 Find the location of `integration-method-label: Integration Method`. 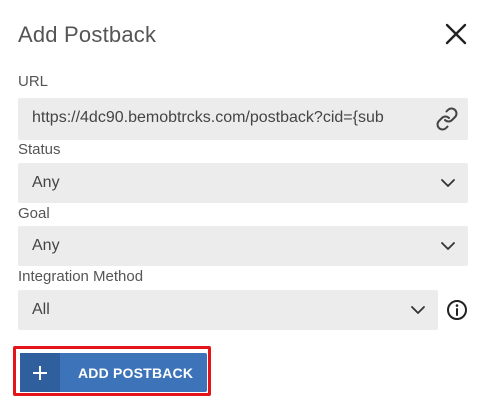

integration-method-label: Integration Method is located at coordinates (81, 276).